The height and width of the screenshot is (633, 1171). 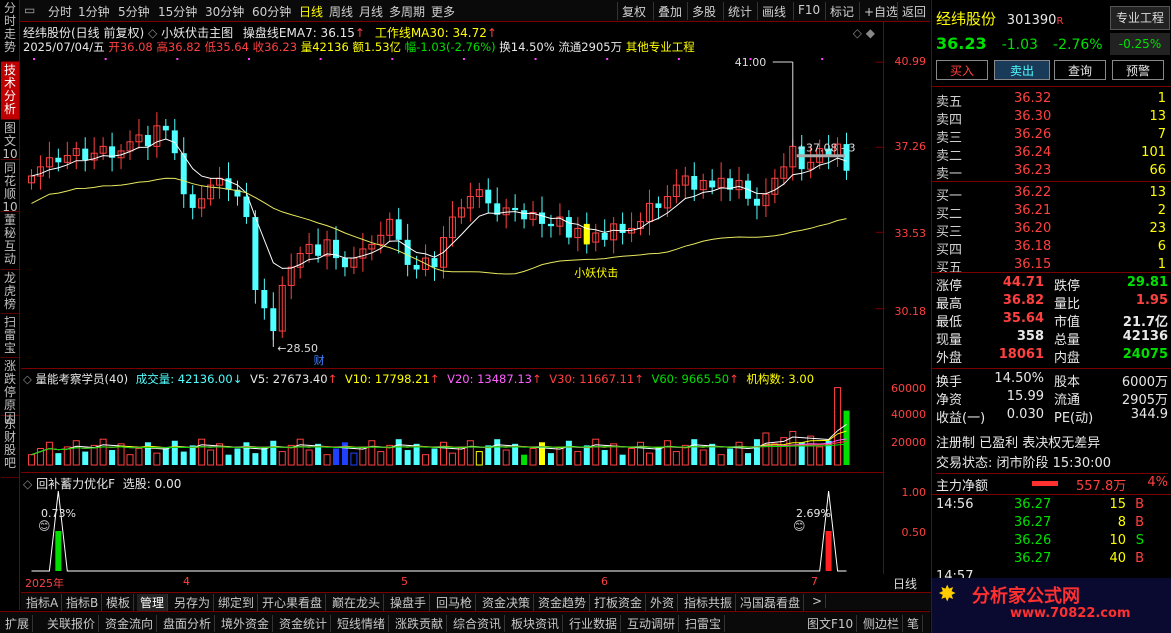 What do you see at coordinates (1139, 522) in the screenshot?
I see `tick-dir: B` at bounding box center [1139, 522].